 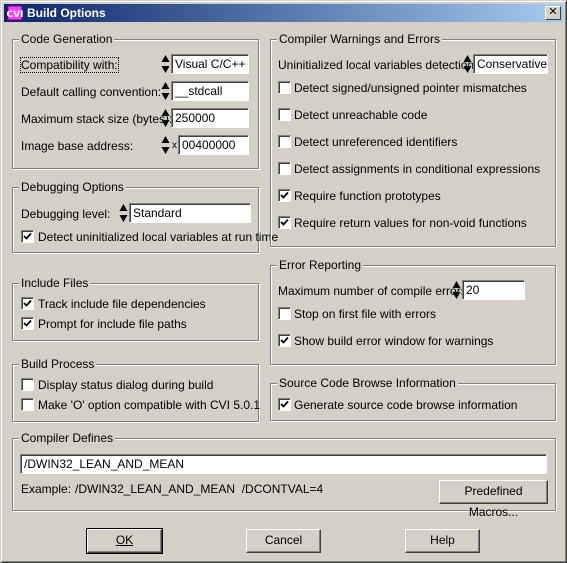 What do you see at coordinates (467, 64) in the screenshot?
I see `uninit-detection-spinner` at bounding box center [467, 64].